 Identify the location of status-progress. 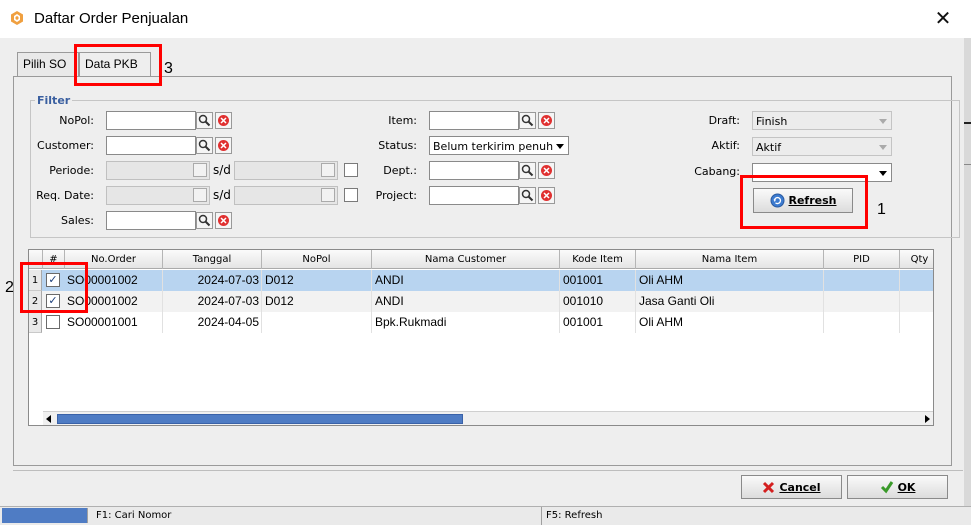
(45, 515).